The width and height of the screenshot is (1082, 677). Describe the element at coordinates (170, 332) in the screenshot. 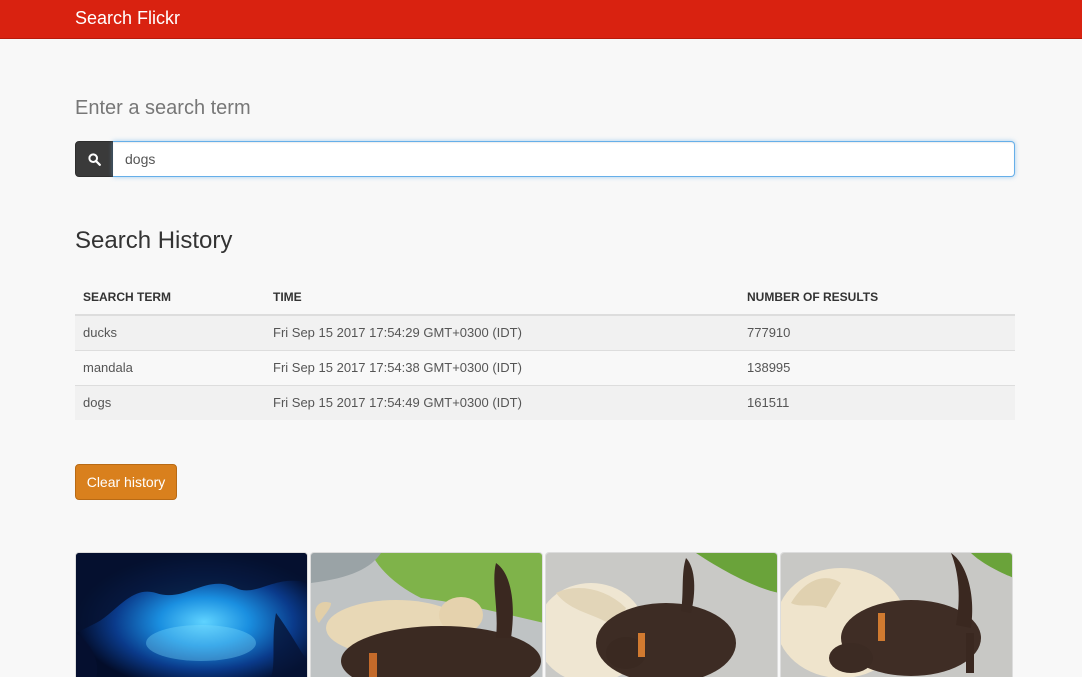

I see `search-term-cell: ducks` at that location.